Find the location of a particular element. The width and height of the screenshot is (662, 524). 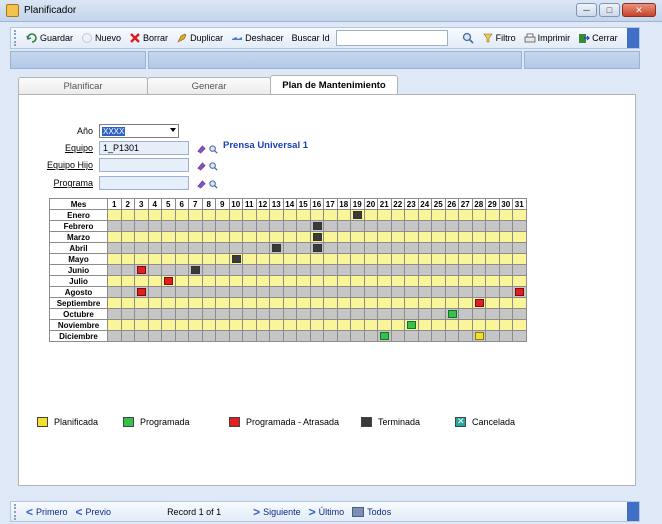

tab-generar: Generar is located at coordinates (209, 85).